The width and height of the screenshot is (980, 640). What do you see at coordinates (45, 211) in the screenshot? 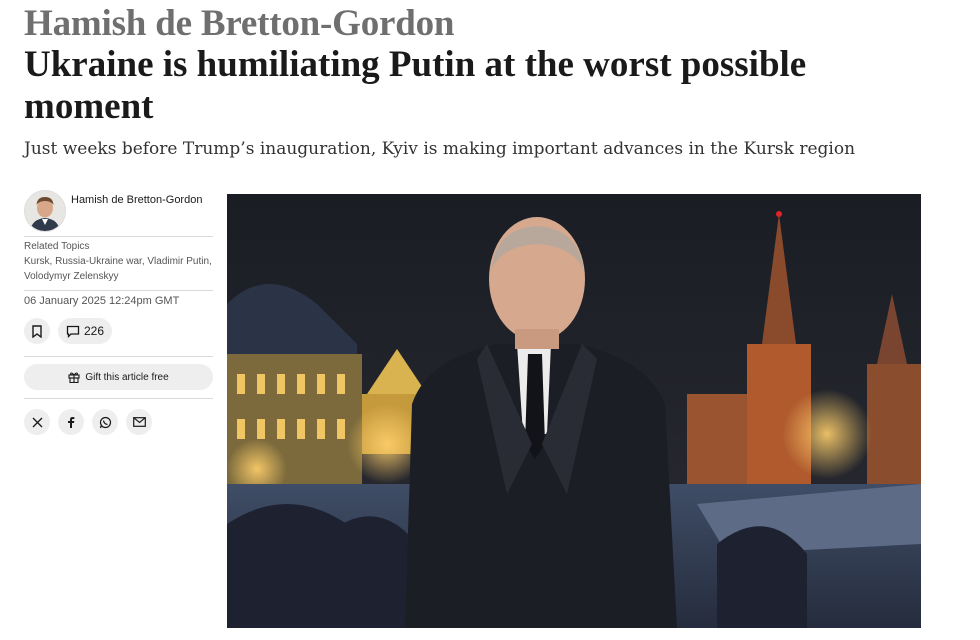
I see `author-avatar` at bounding box center [45, 211].